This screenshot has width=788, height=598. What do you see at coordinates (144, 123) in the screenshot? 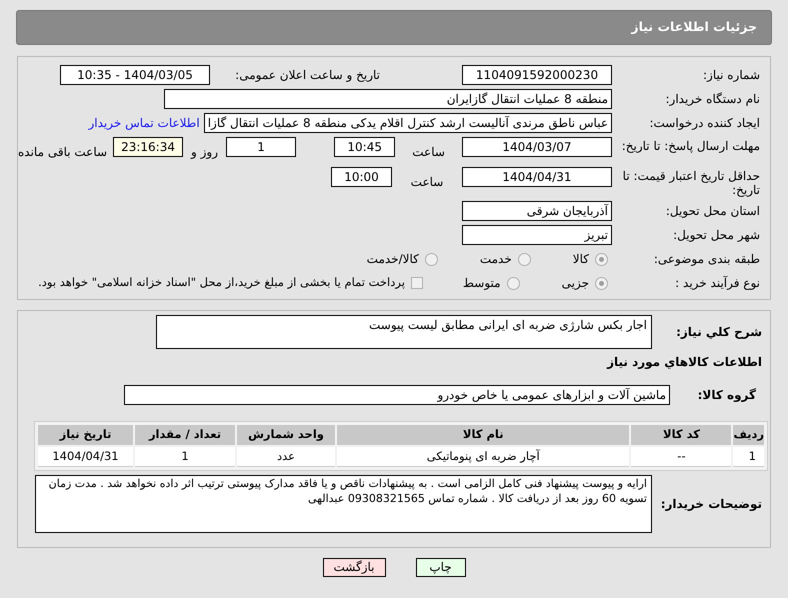
I see `contact-link: اطلاعات تماس خریدار` at bounding box center [144, 123].